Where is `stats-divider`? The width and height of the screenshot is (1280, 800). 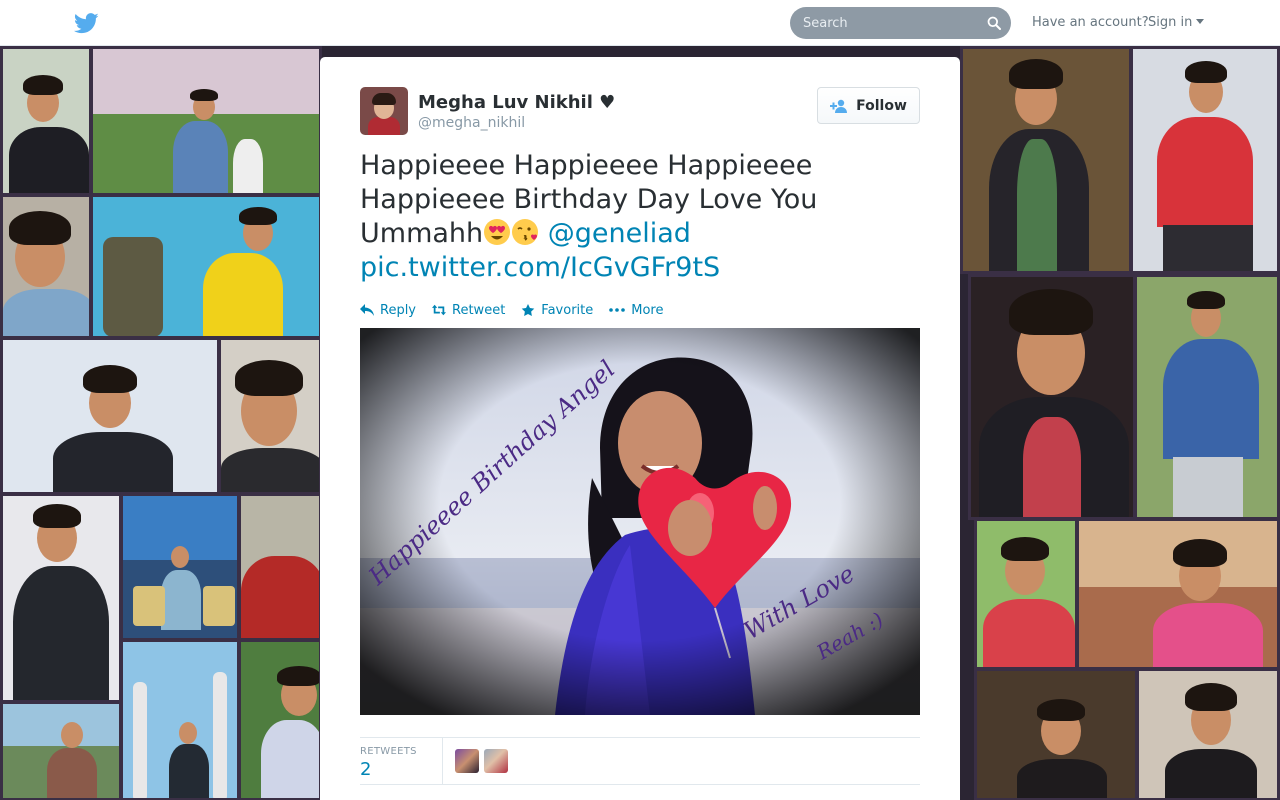
stats-divider is located at coordinates (442, 761).